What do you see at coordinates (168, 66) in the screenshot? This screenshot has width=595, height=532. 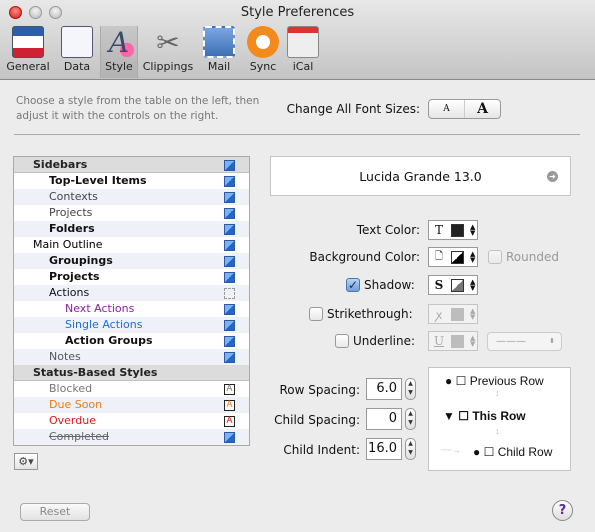 I see `toolbar-label: Clippings` at bounding box center [168, 66].